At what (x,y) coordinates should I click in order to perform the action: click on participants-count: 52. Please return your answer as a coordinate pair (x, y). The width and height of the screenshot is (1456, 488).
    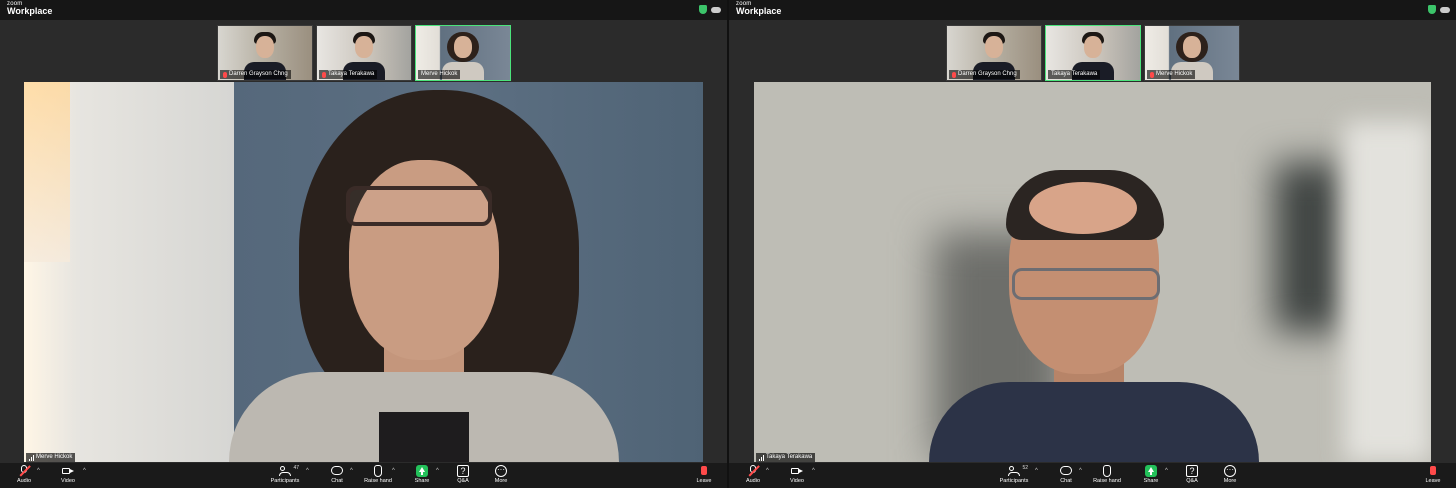
    Looking at the image, I should click on (1025, 468).